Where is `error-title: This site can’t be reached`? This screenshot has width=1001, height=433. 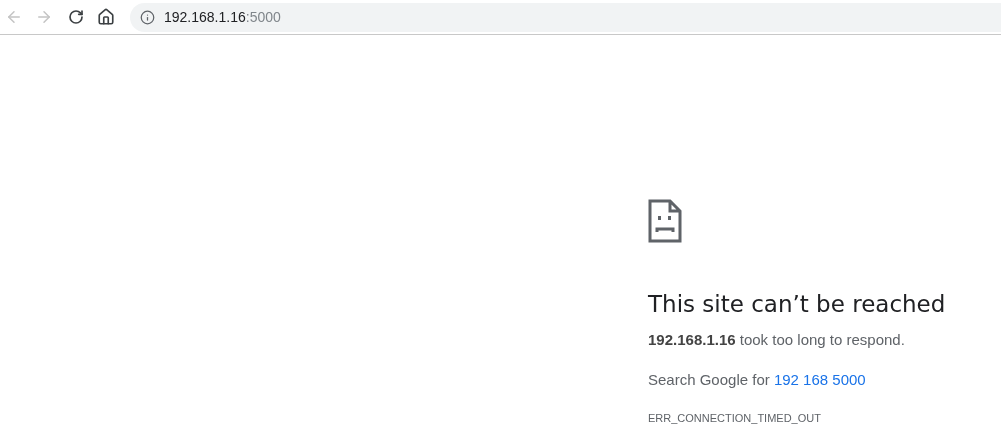 error-title: This site can’t be reached is located at coordinates (797, 304).